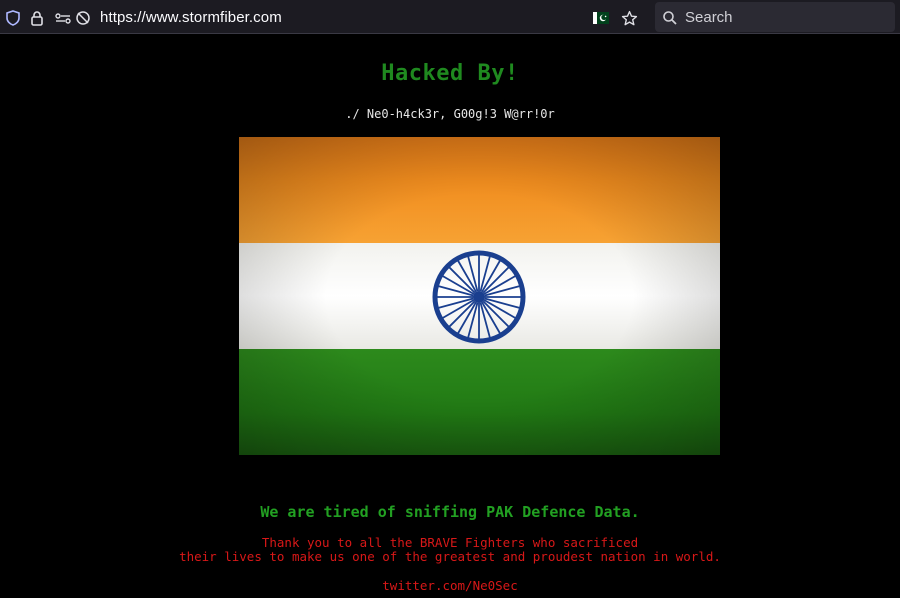  I want to click on shield-icon, so click(13, 18).